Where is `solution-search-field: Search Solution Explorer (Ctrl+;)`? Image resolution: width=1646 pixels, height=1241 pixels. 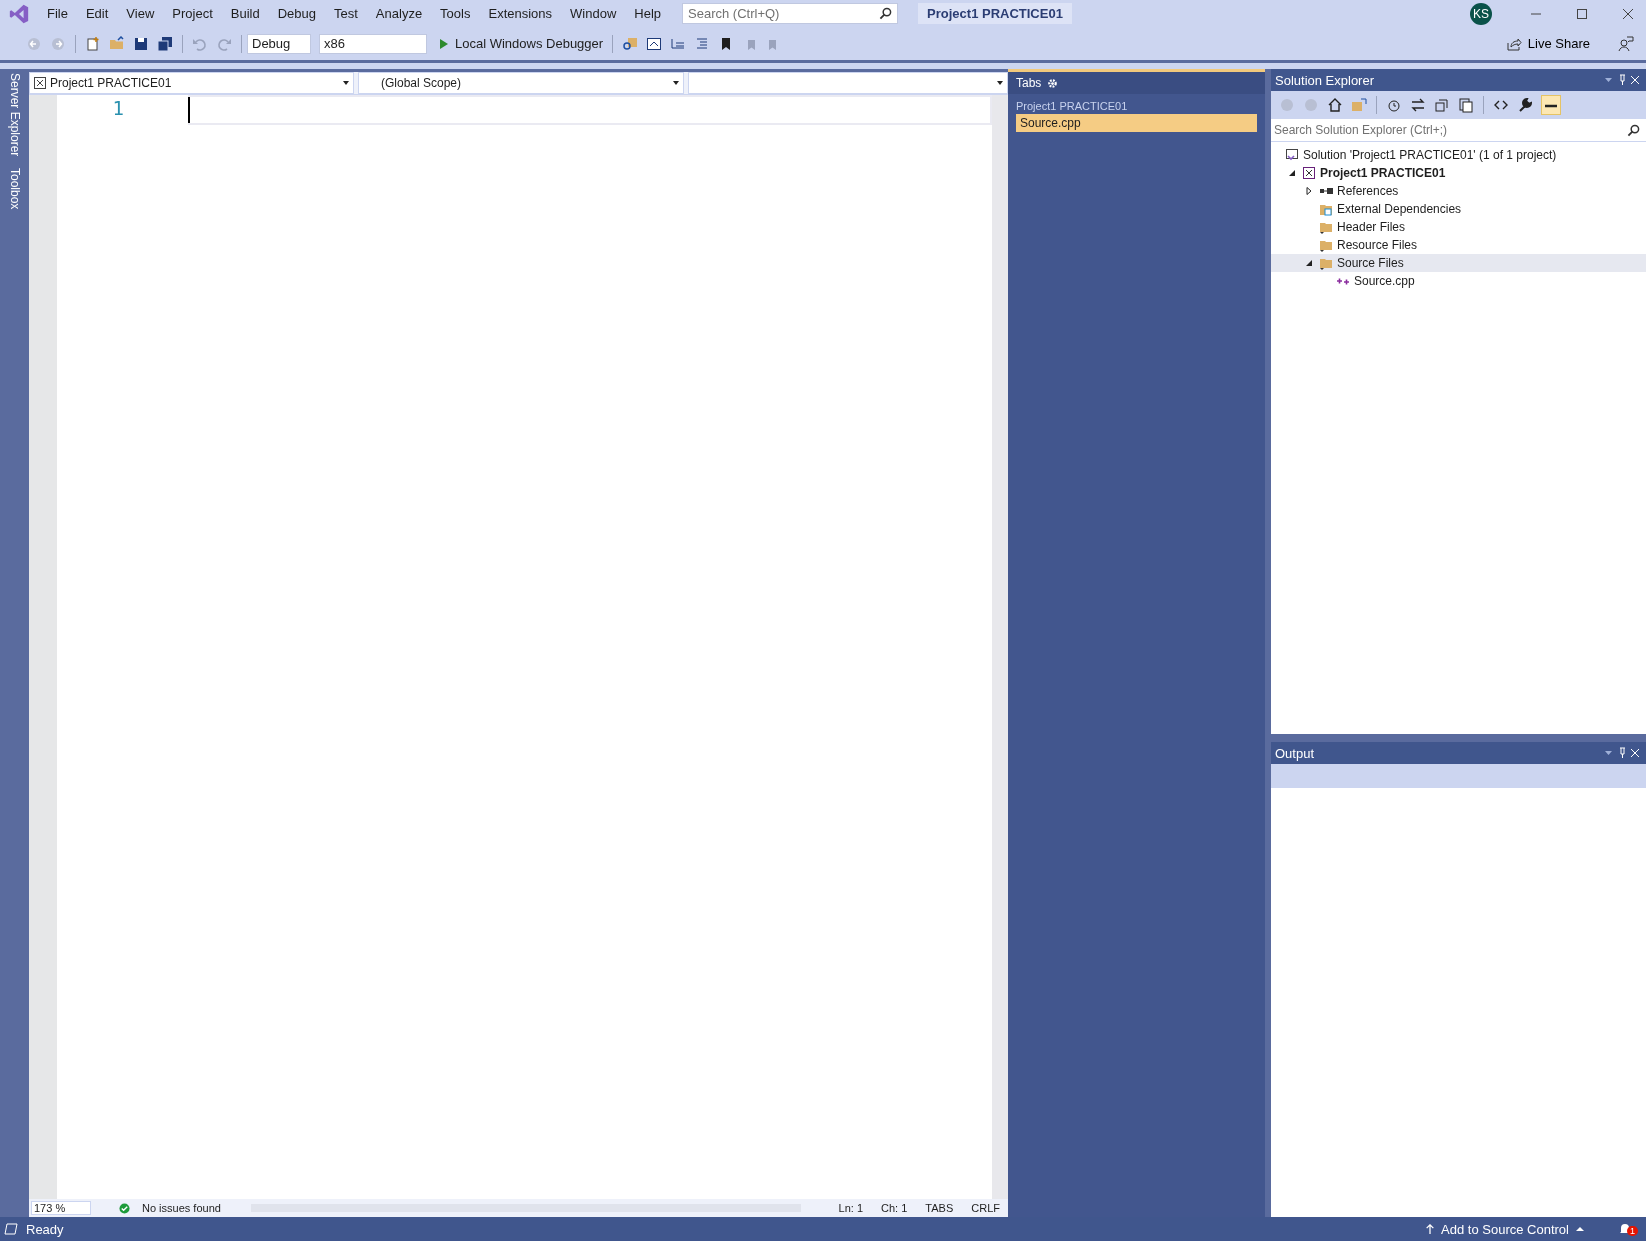 solution-search-field: Search Solution Explorer (Ctrl+;) is located at coordinates (1450, 130).